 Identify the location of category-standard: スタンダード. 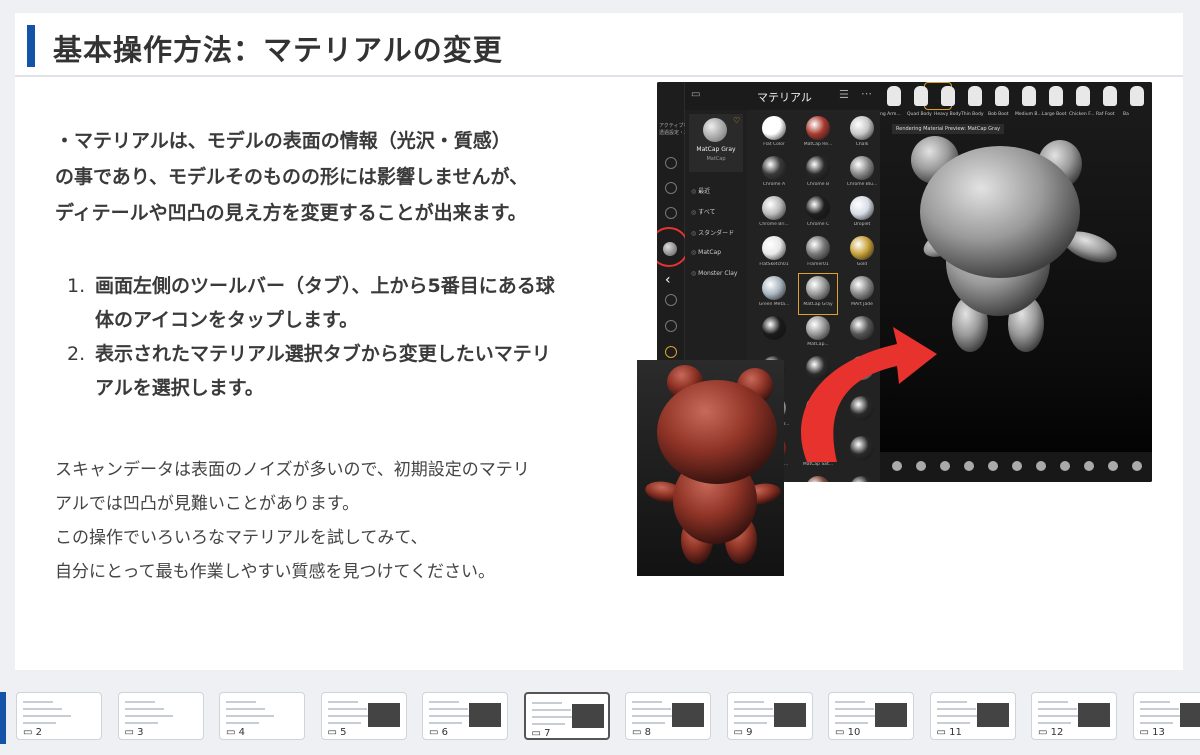
(712, 232).